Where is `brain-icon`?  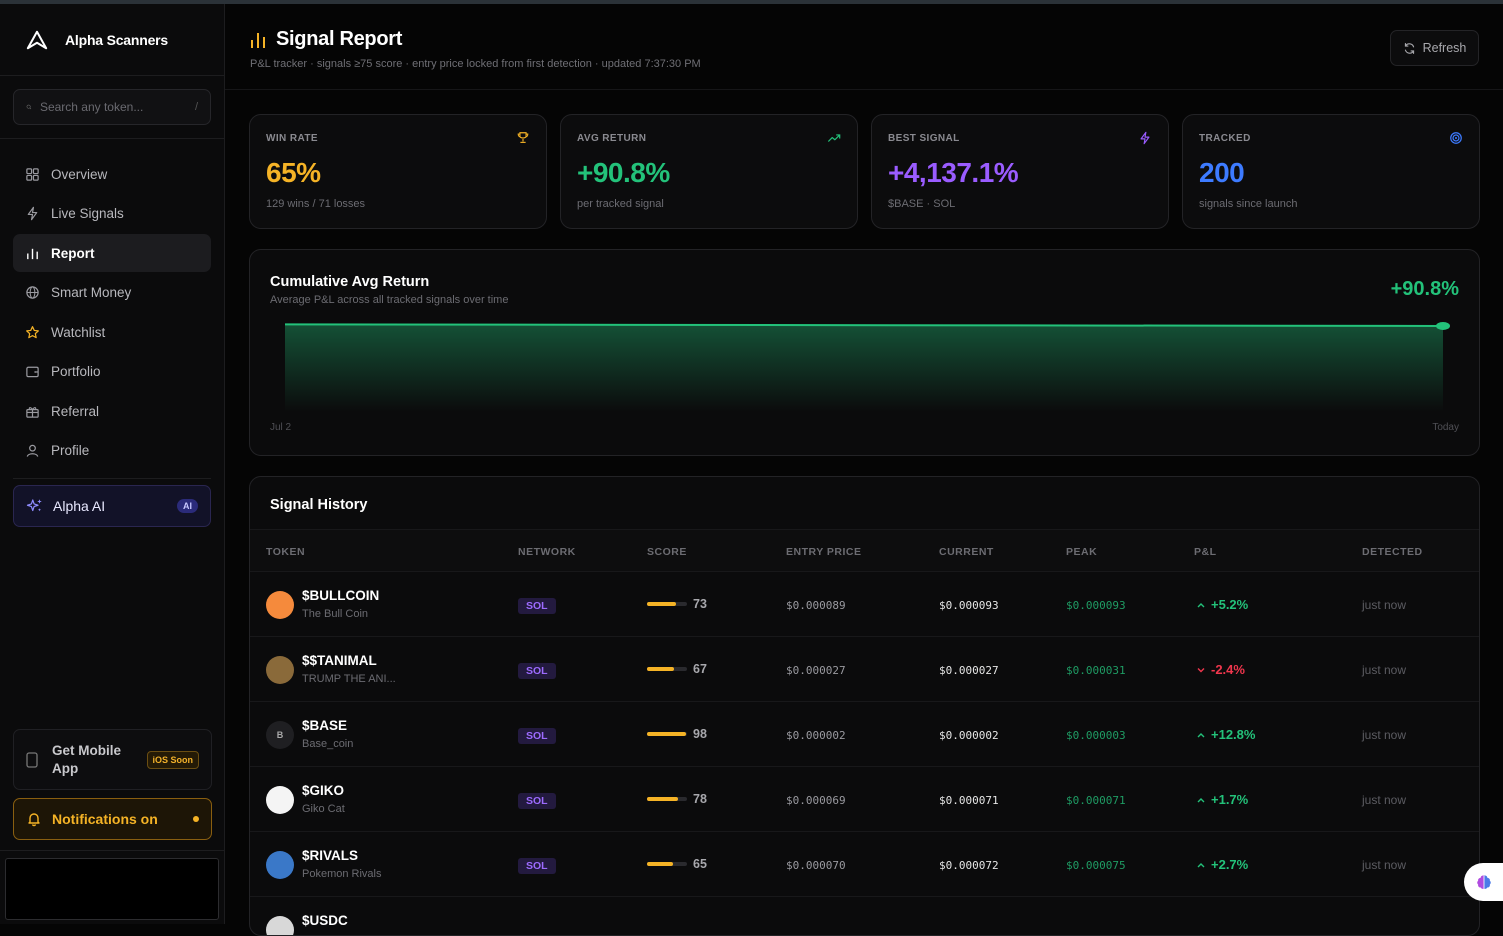
brain-icon is located at coordinates (1483, 882).